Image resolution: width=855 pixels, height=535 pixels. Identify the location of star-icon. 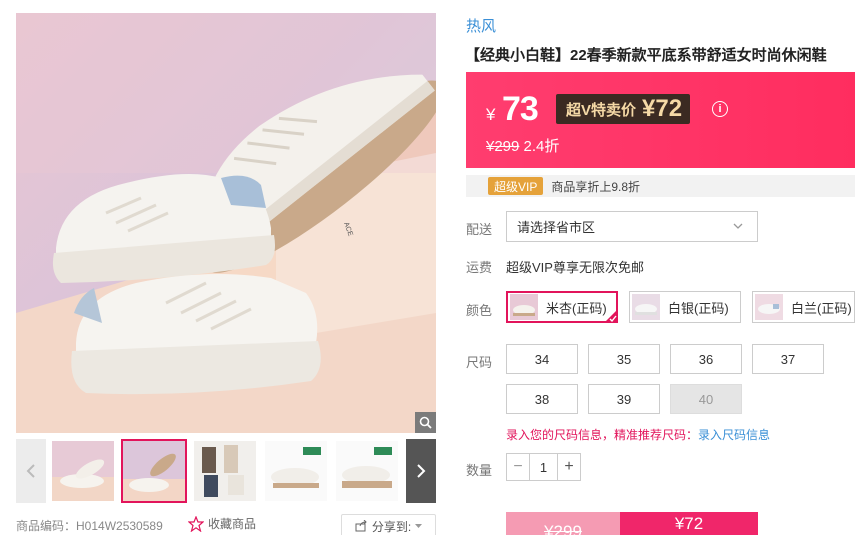
(196, 523).